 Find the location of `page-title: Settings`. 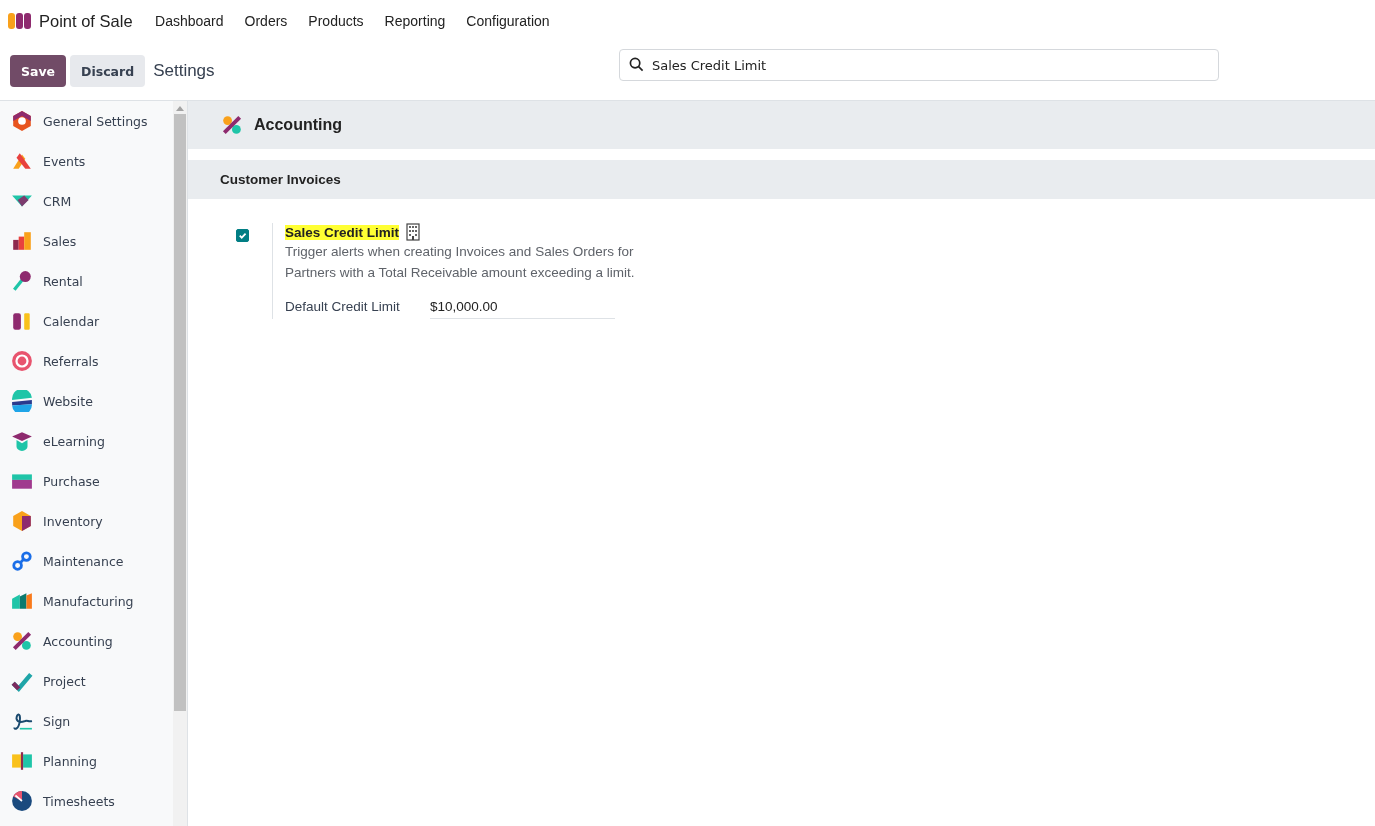

page-title: Settings is located at coordinates (184, 71).